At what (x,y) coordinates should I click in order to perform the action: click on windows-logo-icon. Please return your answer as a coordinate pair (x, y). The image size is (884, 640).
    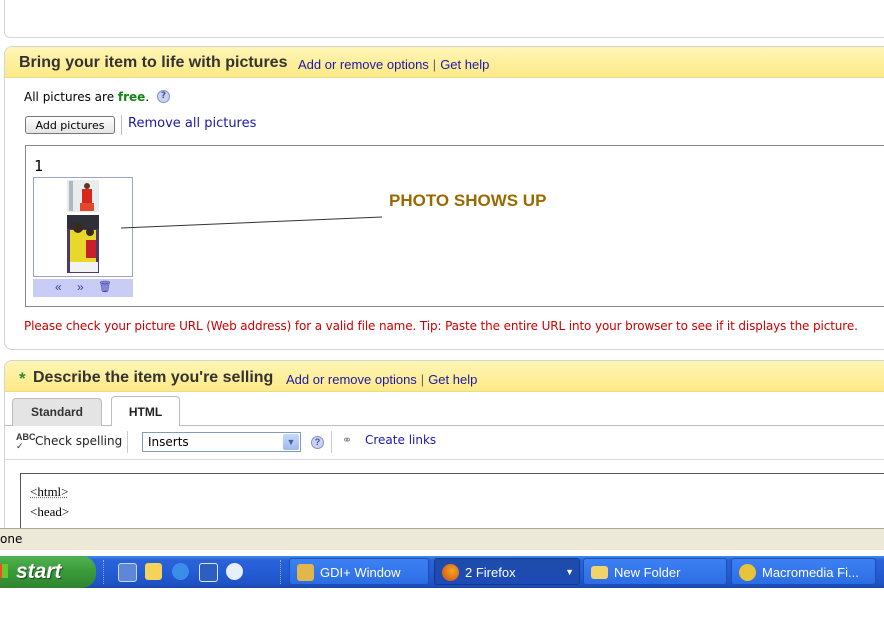
    Looking at the image, I should click on (4, 571).